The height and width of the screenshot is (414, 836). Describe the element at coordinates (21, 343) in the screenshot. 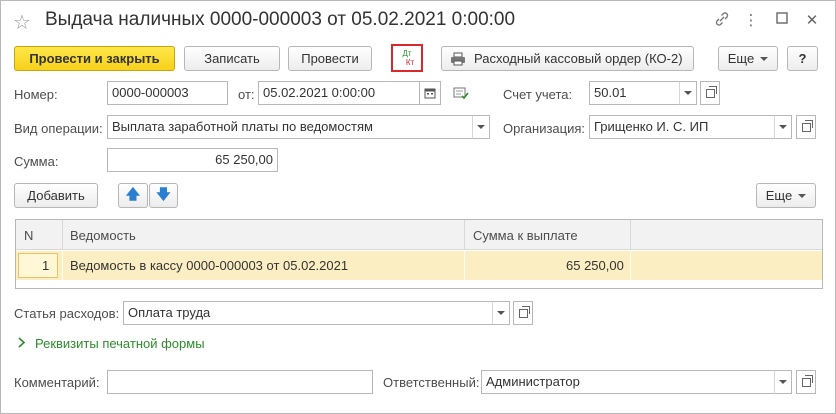

I see `chevron-right-icon` at that location.